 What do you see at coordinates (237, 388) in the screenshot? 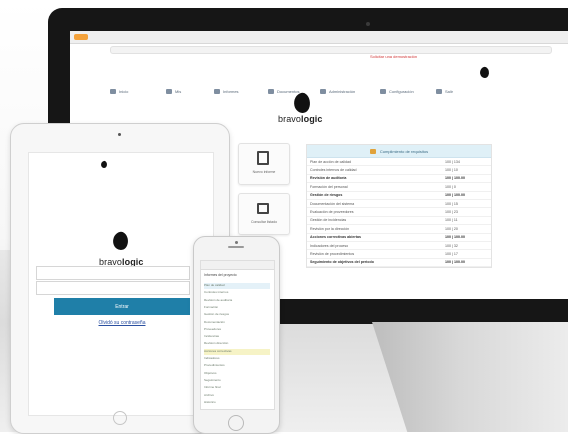
I see `list-item: Informe final` at bounding box center [237, 388].